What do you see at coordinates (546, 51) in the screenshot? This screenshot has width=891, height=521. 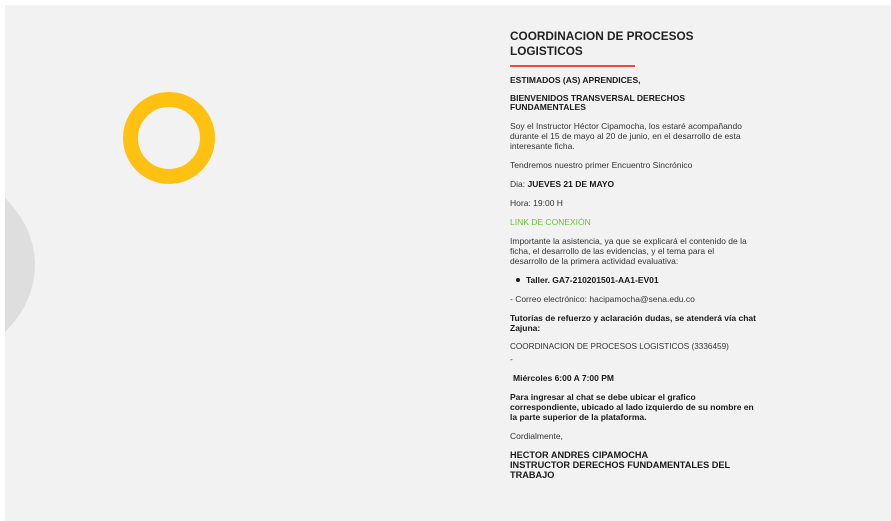 I see `course-title-line-2: LOGISTICOS` at bounding box center [546, 51].